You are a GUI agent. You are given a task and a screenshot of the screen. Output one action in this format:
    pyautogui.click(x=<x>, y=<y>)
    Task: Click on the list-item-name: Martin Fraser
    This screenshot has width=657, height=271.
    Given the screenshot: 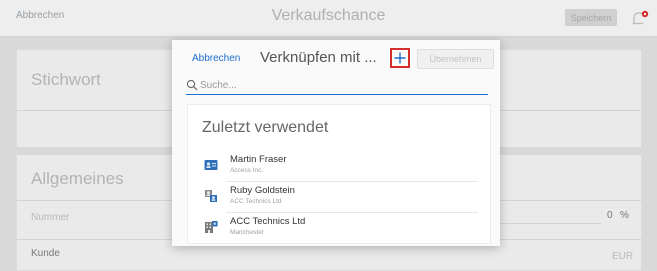 What is the action you would take?
    pyautogui.click(x=258, y=159)
    